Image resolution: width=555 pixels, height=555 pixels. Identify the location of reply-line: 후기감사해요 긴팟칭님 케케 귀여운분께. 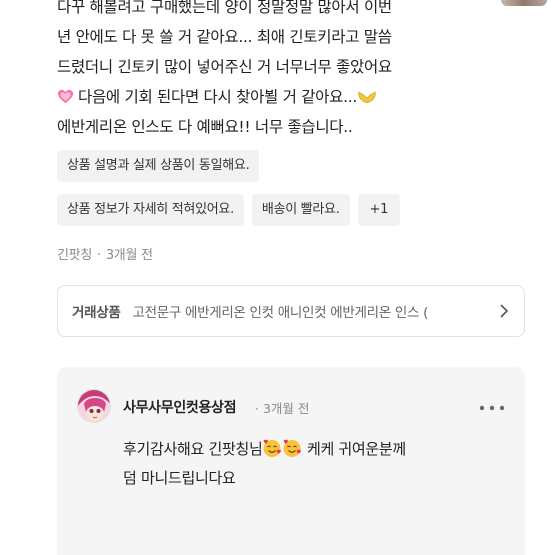
(264, 448).